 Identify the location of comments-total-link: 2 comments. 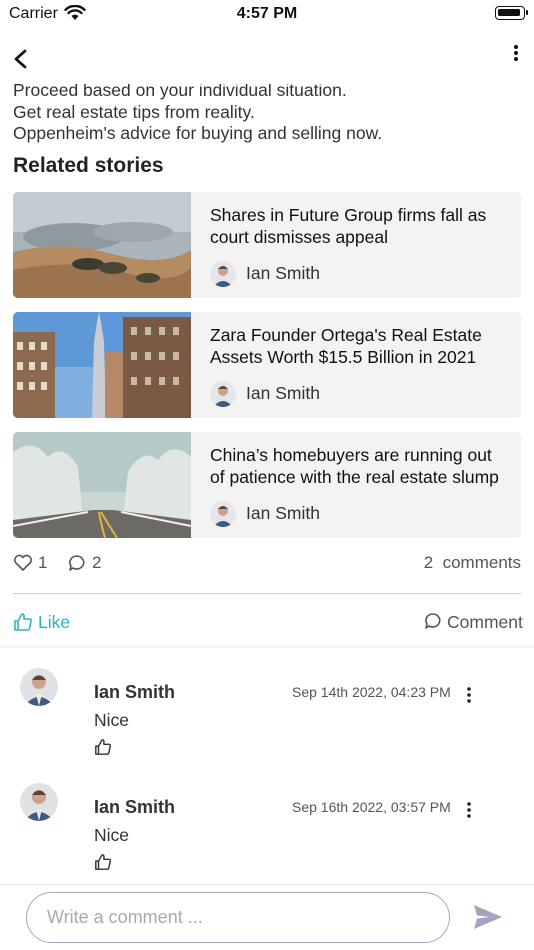
(472, 563).